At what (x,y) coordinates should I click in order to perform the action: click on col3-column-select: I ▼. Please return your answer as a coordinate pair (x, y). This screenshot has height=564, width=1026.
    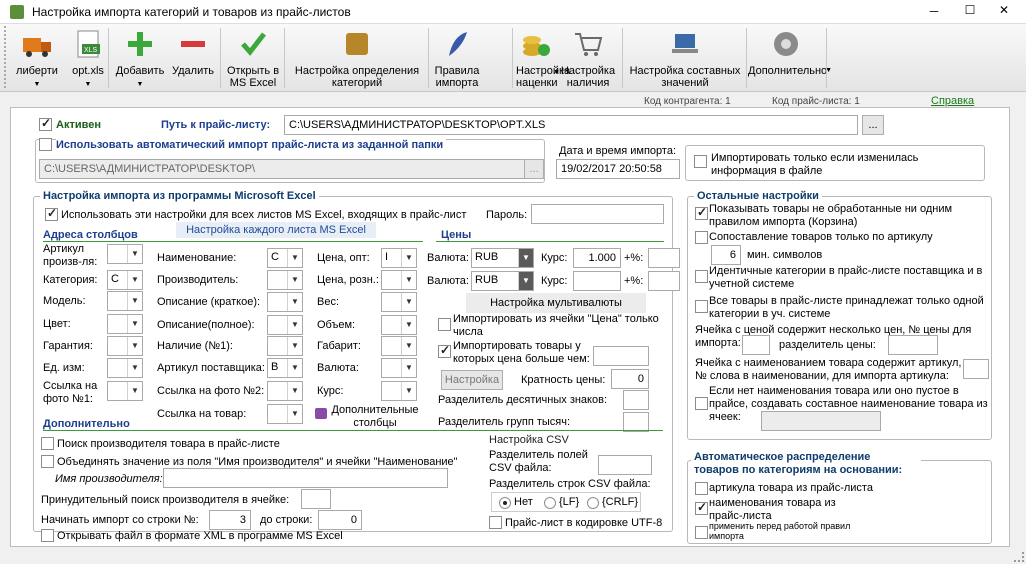
    Looking at the image, I should click on (399, 258).